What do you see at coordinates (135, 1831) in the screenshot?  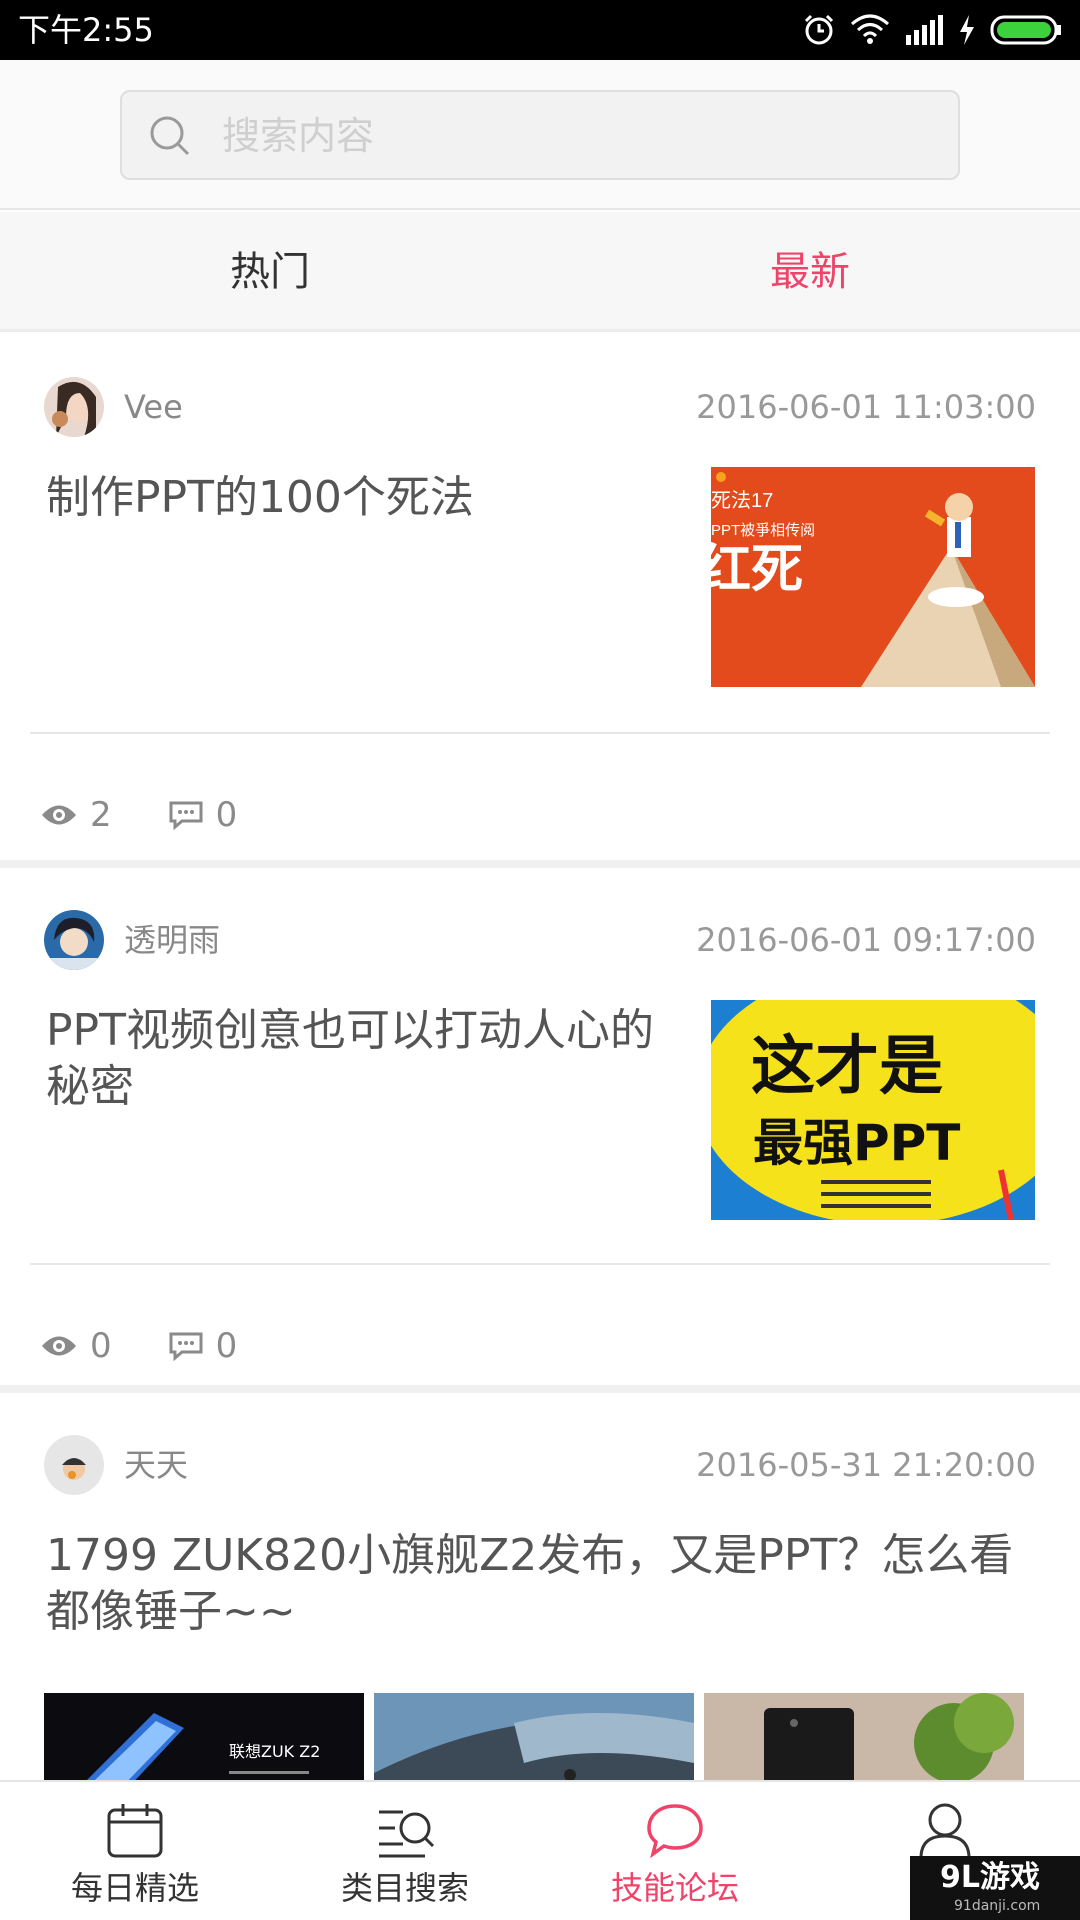 I see `calendar-icon` at bounding box center [135, 1831].